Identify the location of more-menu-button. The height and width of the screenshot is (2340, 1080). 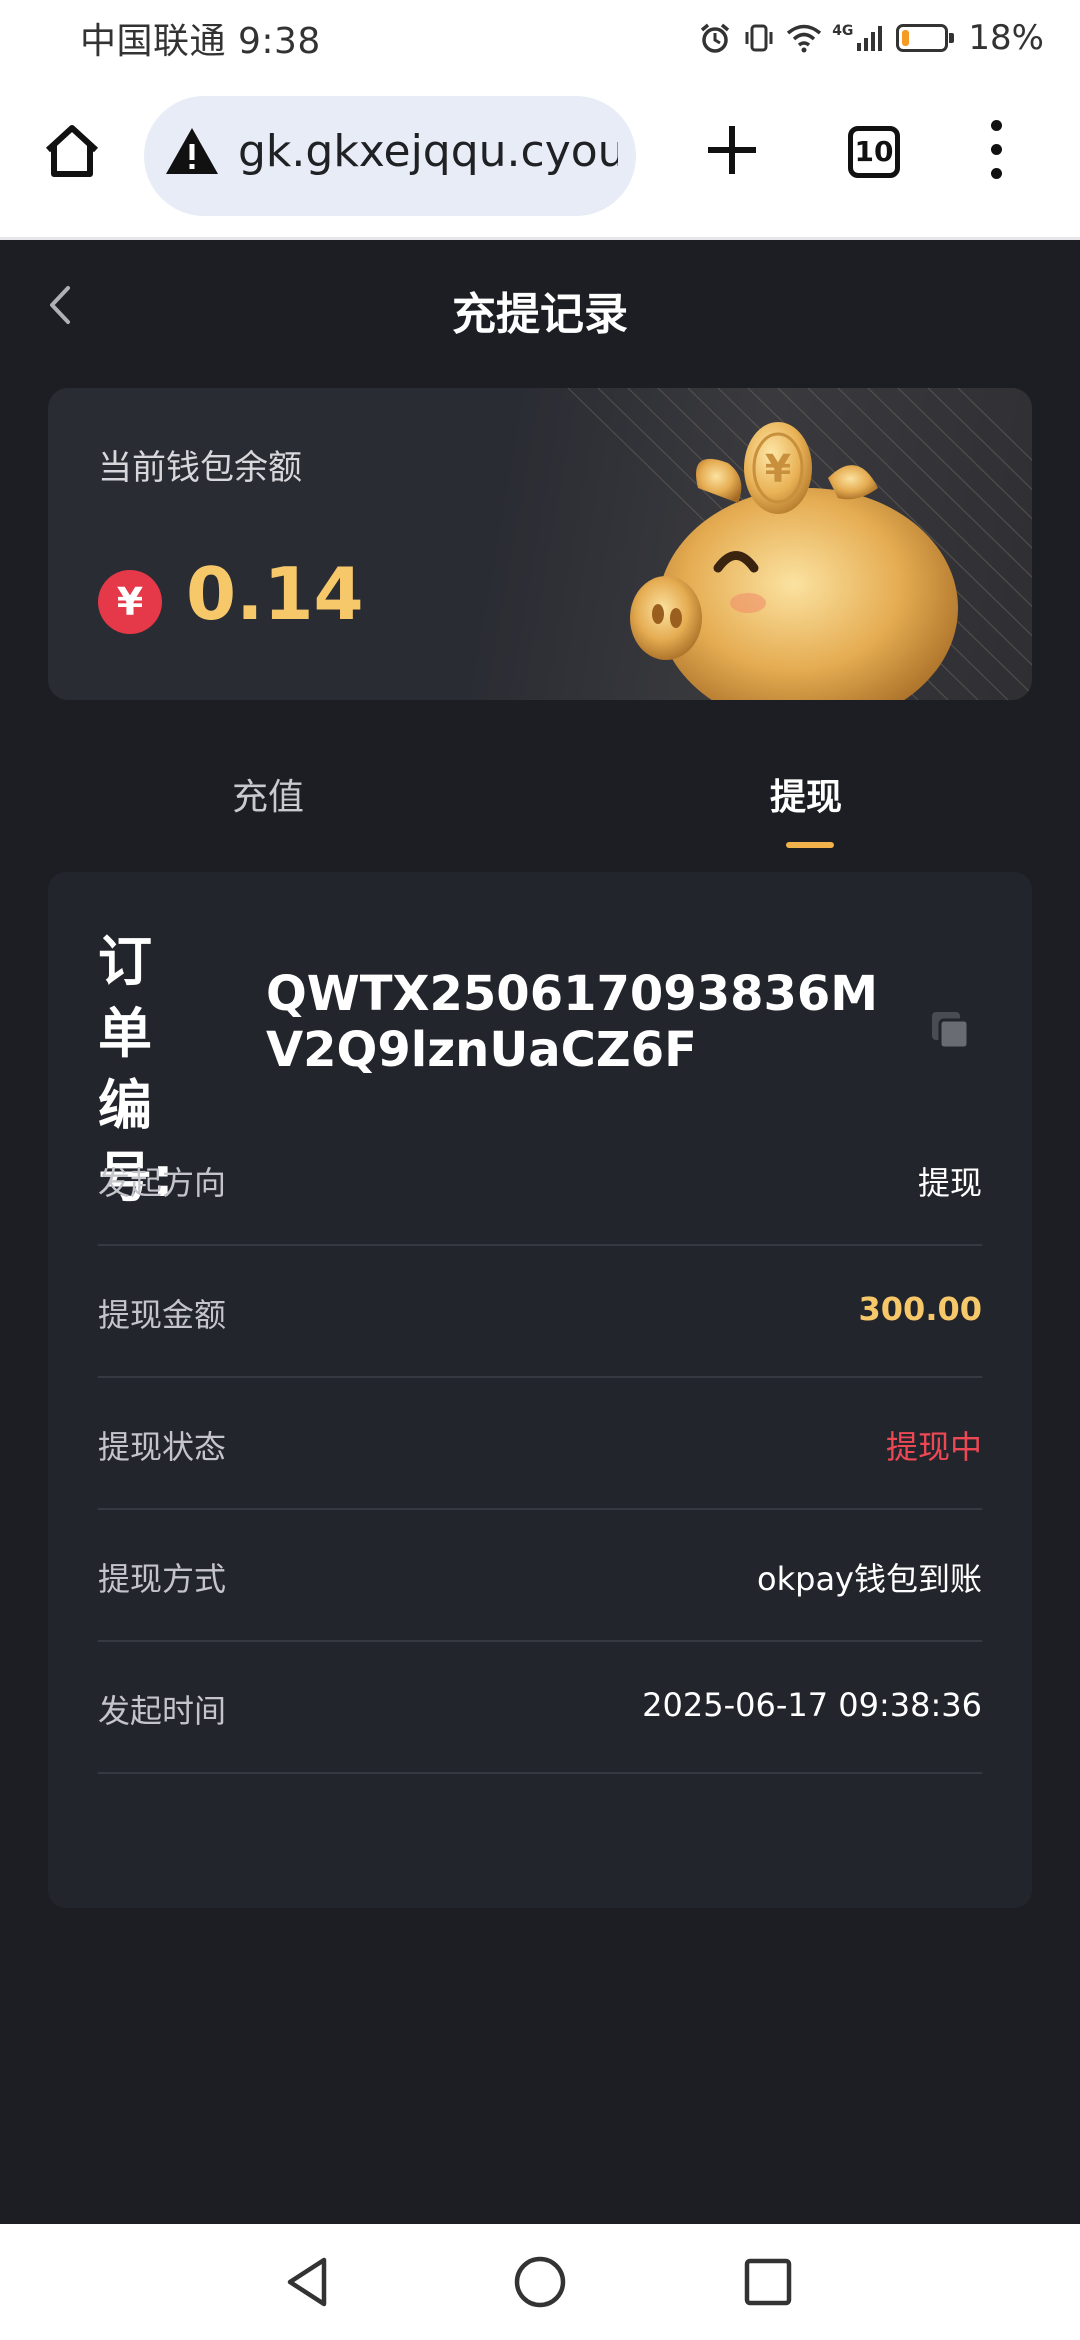
(996, 155).